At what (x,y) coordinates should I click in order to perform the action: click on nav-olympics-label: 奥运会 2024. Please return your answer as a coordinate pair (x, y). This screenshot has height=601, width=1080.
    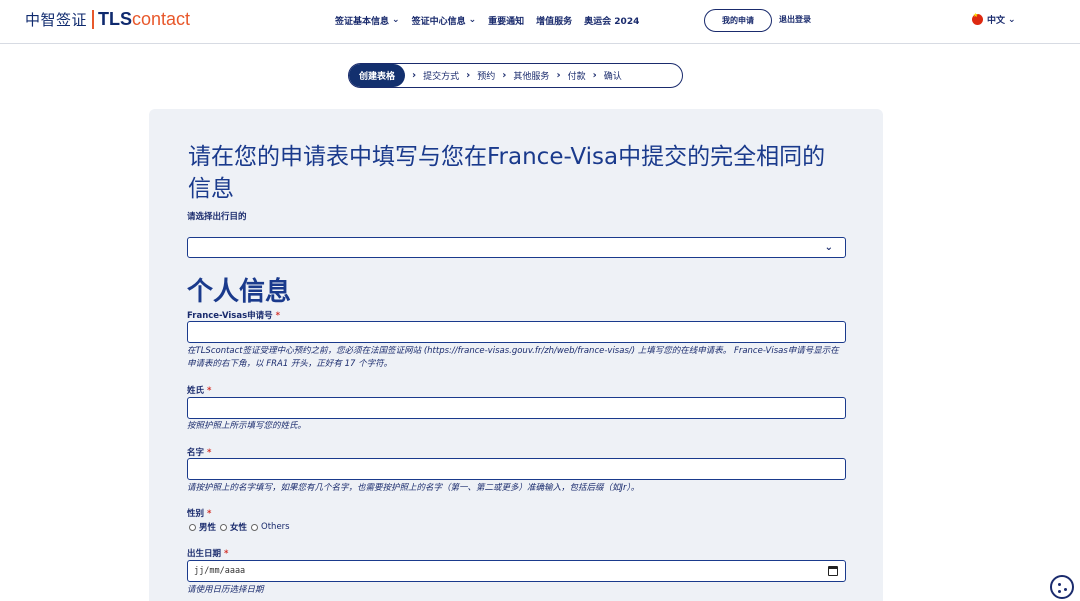
    Looking at the image, I should click on (612, 21).